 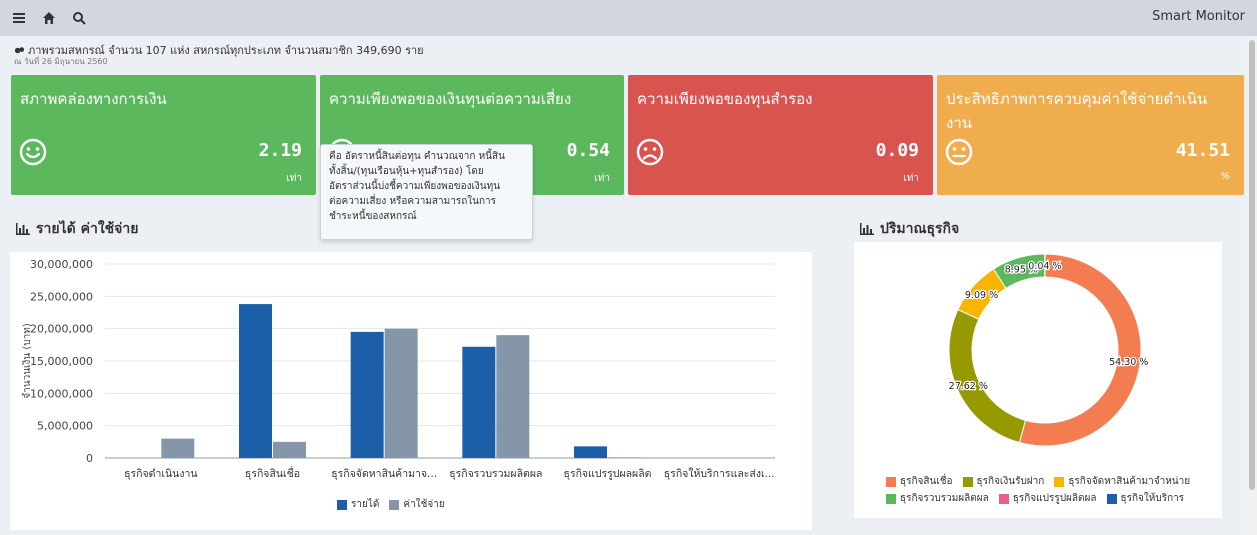 What do you see at coordinates (33, 152) in the screenshot?
I see `smiley-happy-icon` at bounding box center [33, 152].